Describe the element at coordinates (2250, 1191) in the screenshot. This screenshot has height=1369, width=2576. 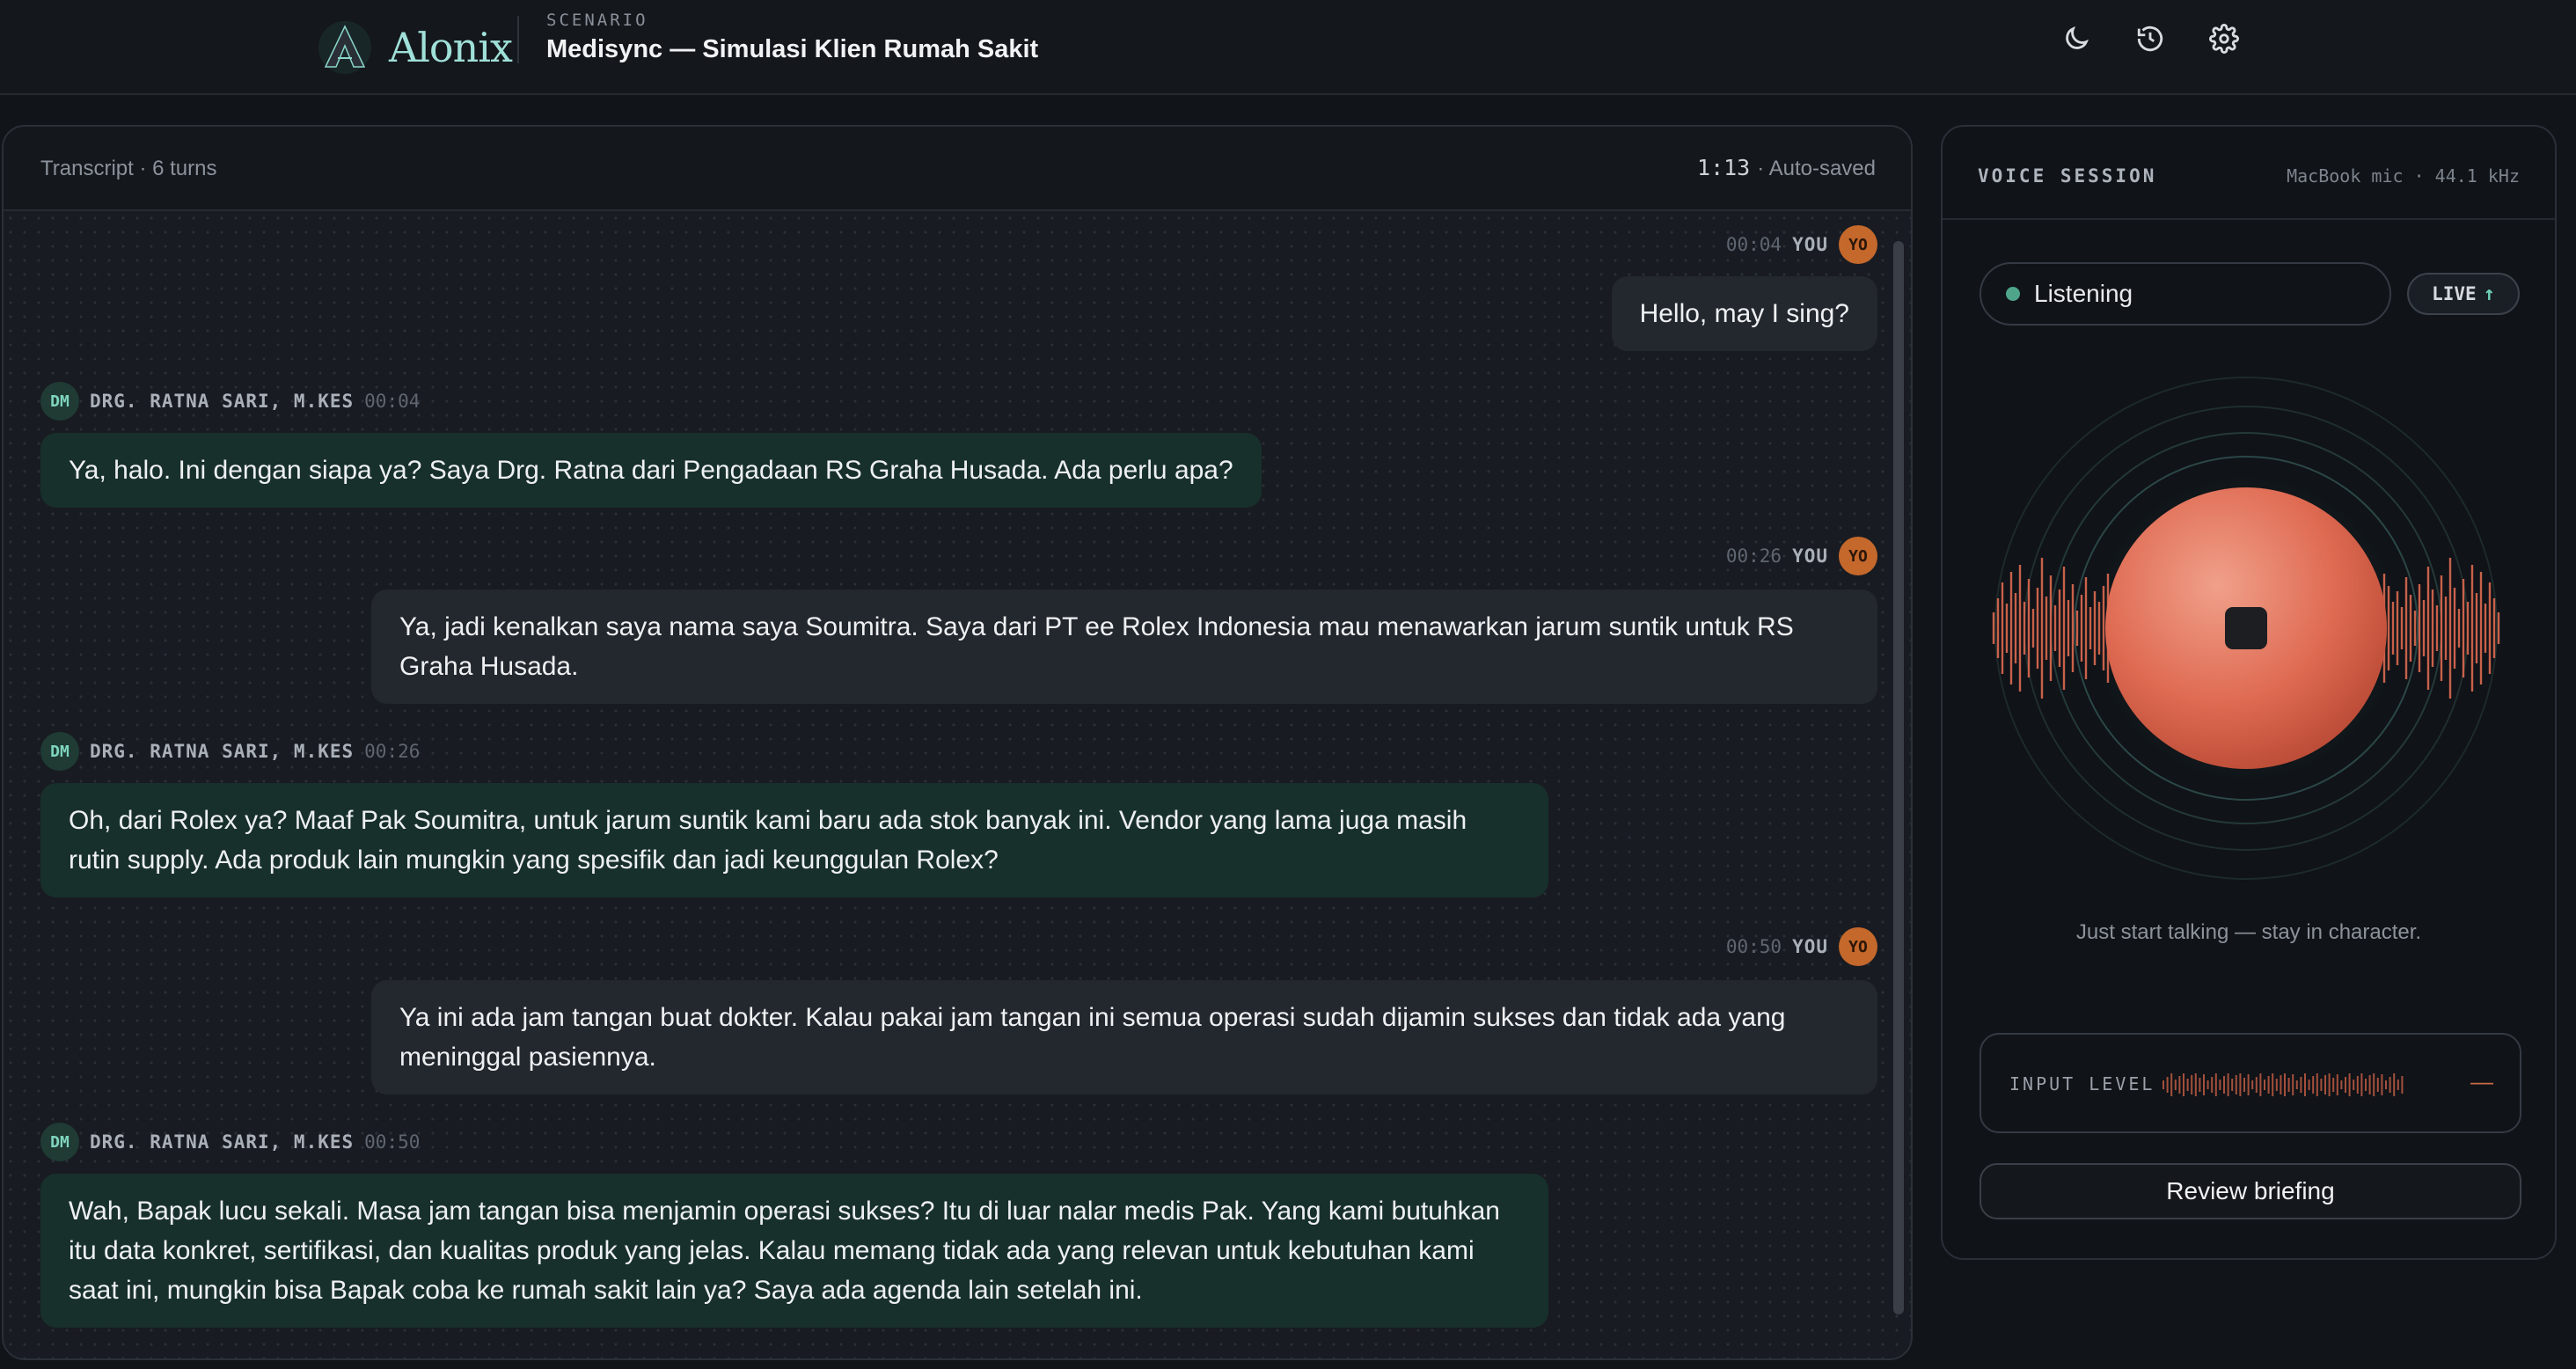
I see `review-briefing-button: Review briefing` at that location.